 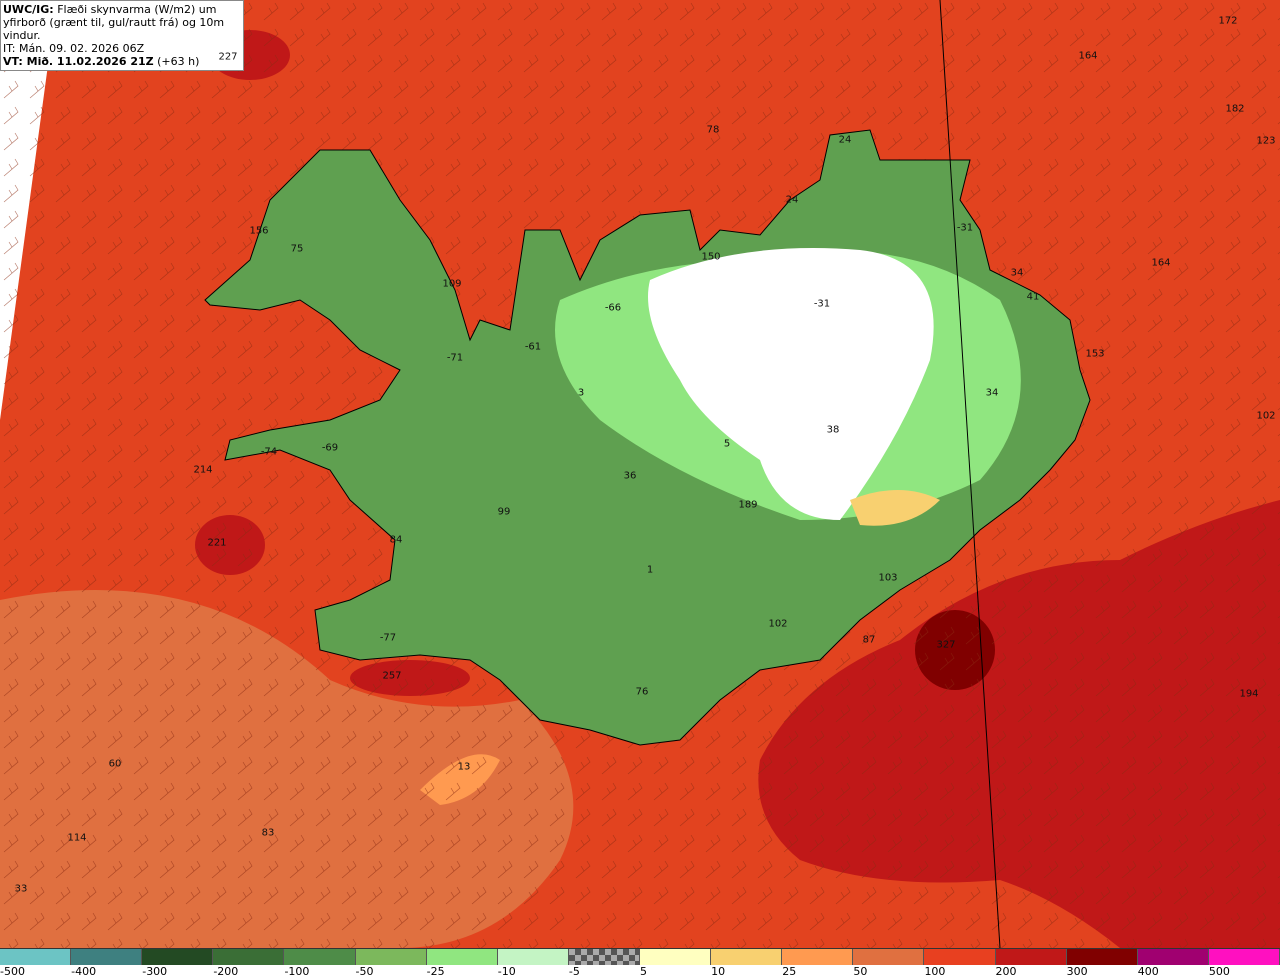 I want to click on flux-value-label: 1, so click(x=650, y=570).